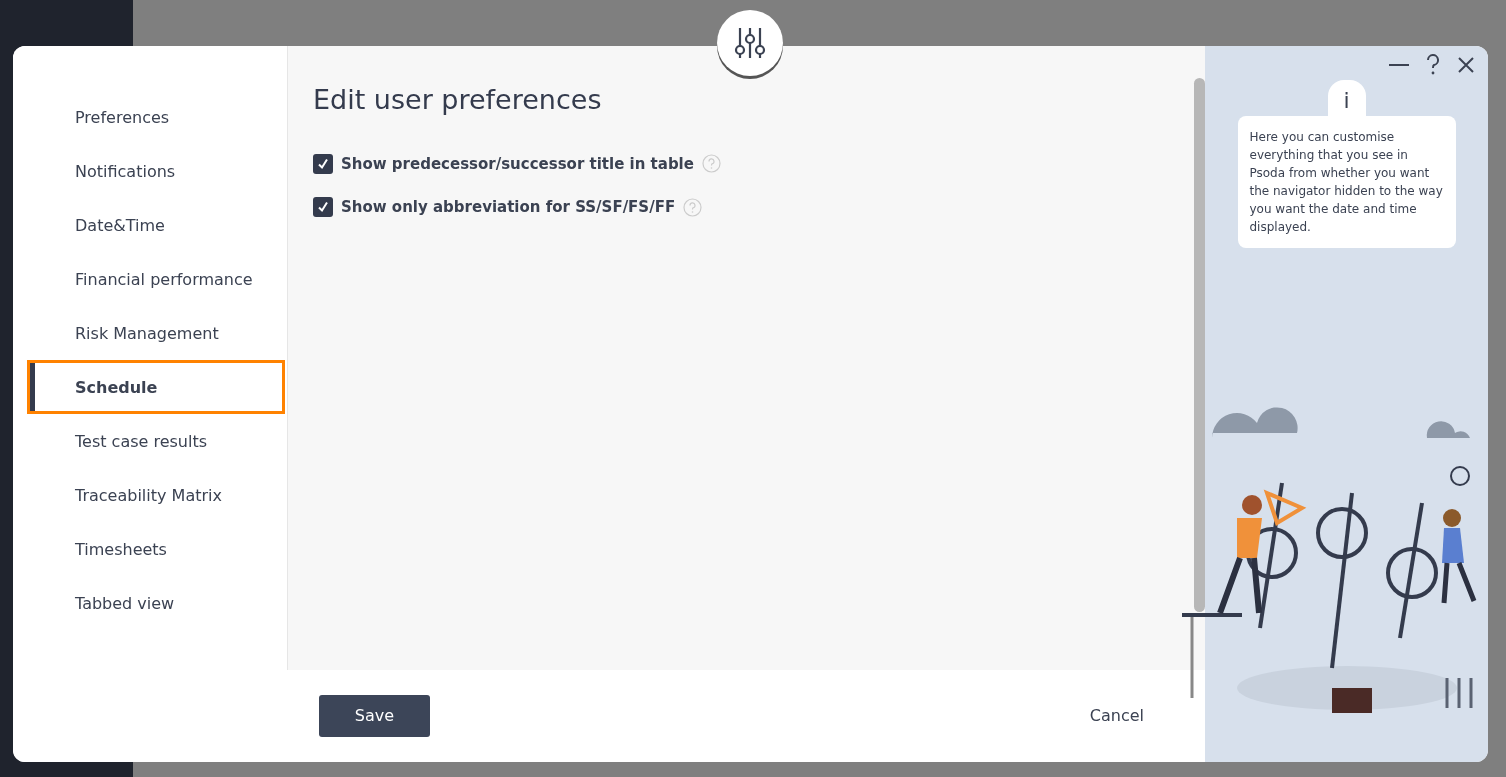  I want to click on cancel-button: Cancel, so click(1116, 716).